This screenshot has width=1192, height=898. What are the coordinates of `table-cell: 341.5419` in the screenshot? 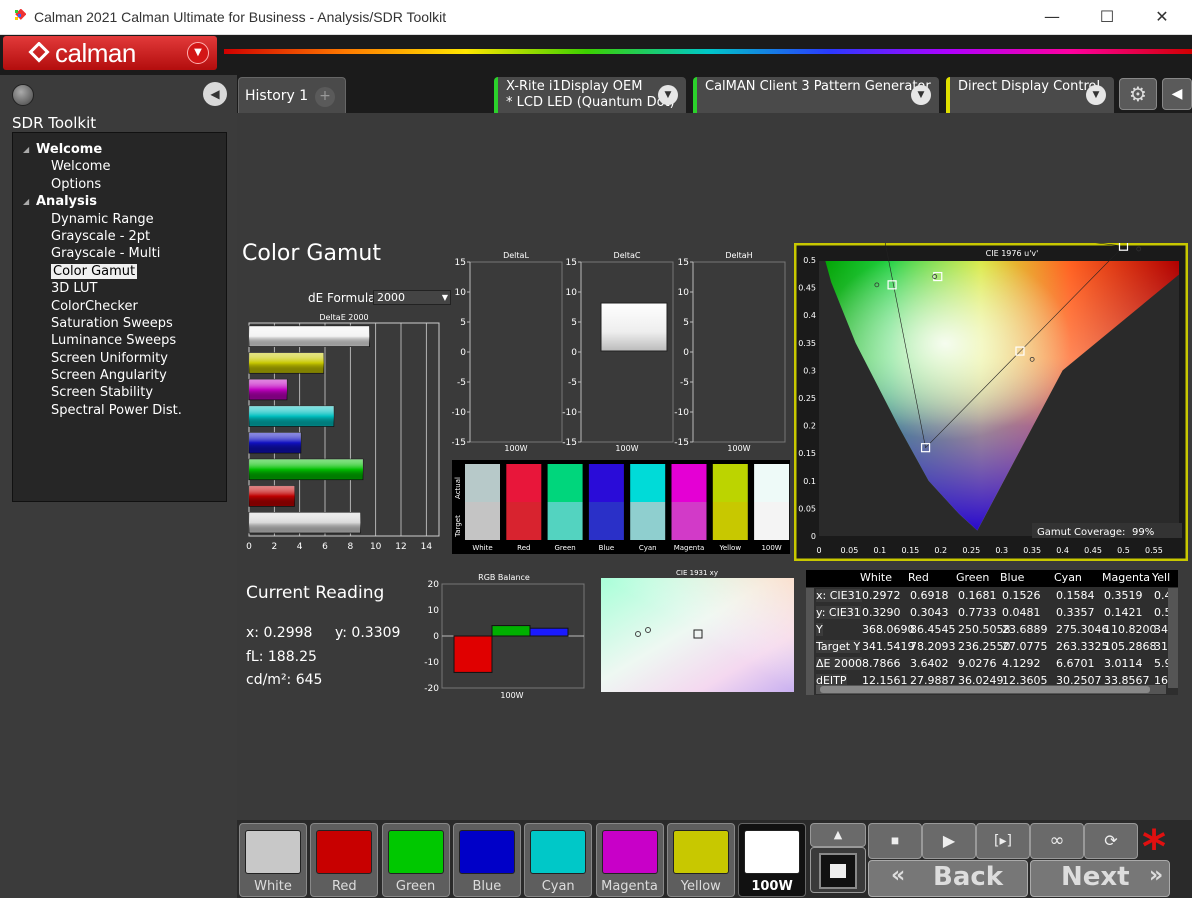 It's located at (888, 646).